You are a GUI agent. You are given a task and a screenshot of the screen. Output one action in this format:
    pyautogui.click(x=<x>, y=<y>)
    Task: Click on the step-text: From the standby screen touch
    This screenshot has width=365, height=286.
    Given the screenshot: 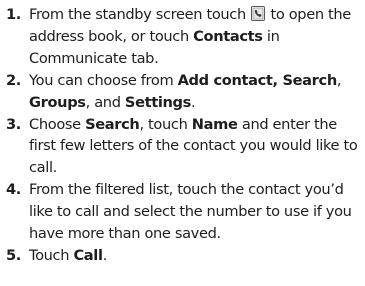 What is the action you would take?
    pyautogui.click(x=140, y=14)
    